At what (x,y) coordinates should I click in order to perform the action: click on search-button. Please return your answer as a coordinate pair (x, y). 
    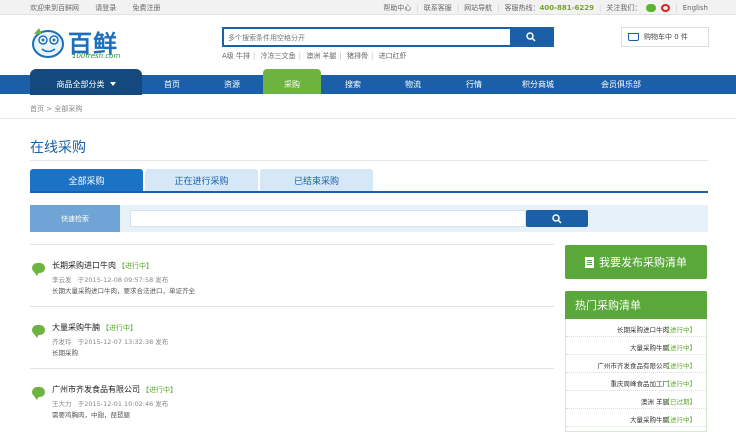
    Looking at the image, I should click on (531, 37).